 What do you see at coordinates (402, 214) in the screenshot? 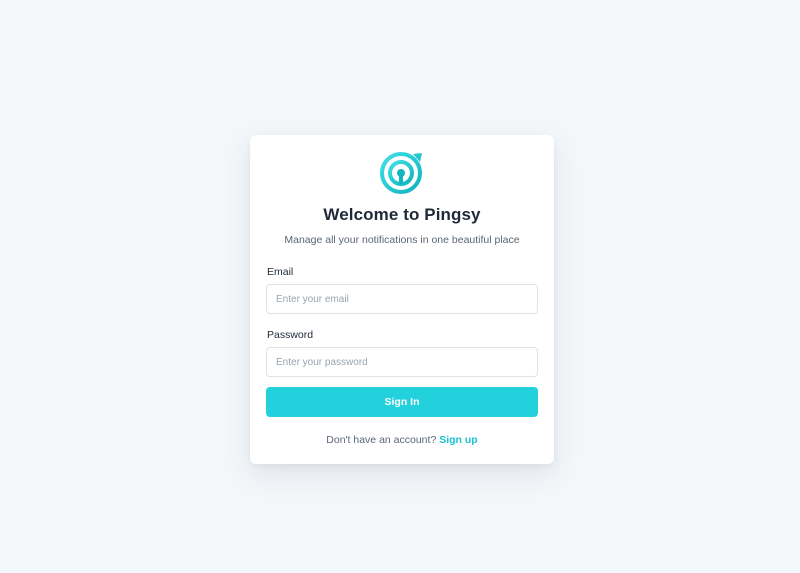
I see `page-title: Welcome to Pingsy` at bounding box center [402, 214].